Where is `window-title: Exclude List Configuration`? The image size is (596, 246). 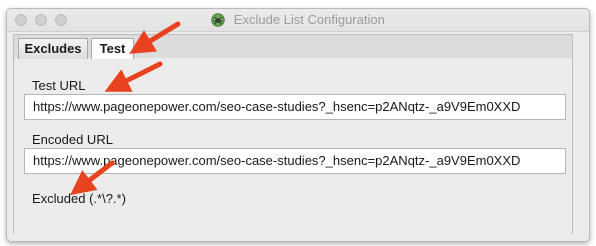 window-title: Exclude List Configuration is located at coordinates (309, 19).